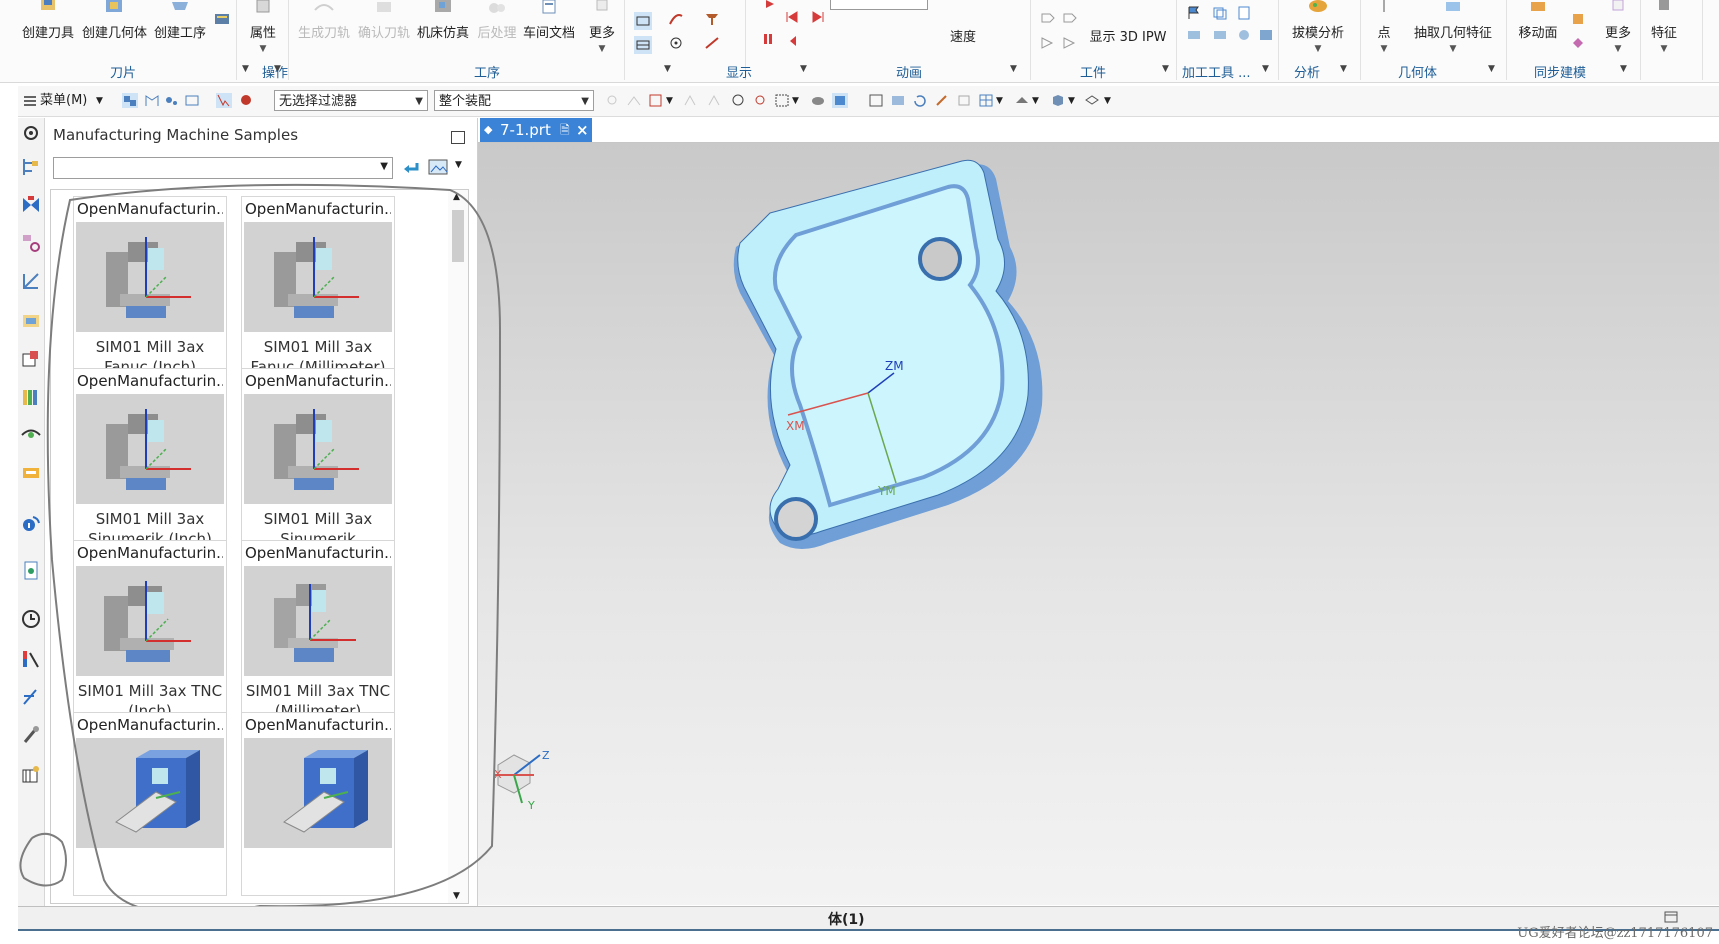 This screenshot has height=944, width=1719. I want to click on zoom-icon, so click(898, 100).